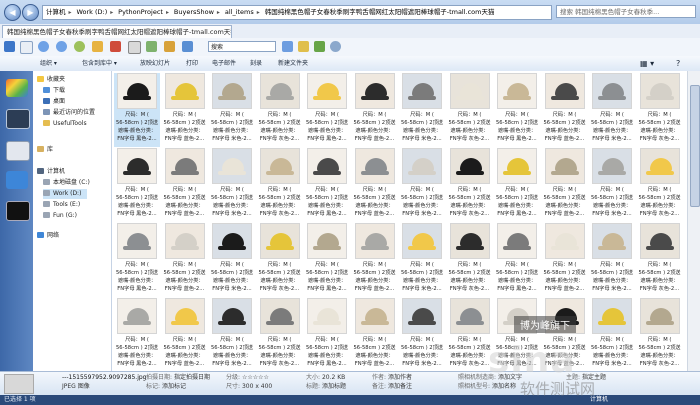  Describe the element at coordinates (48, 236) in the screenshot. I see `nav-network: 网络` at that location.